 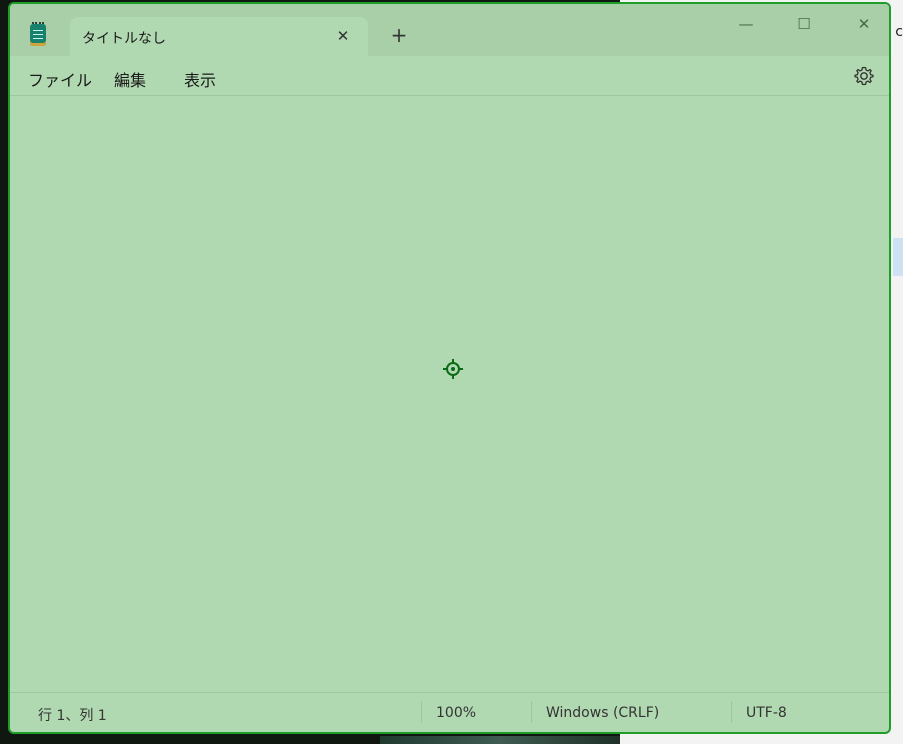 I want to click on encoding: UTF-8, so click(x=766, y=713).